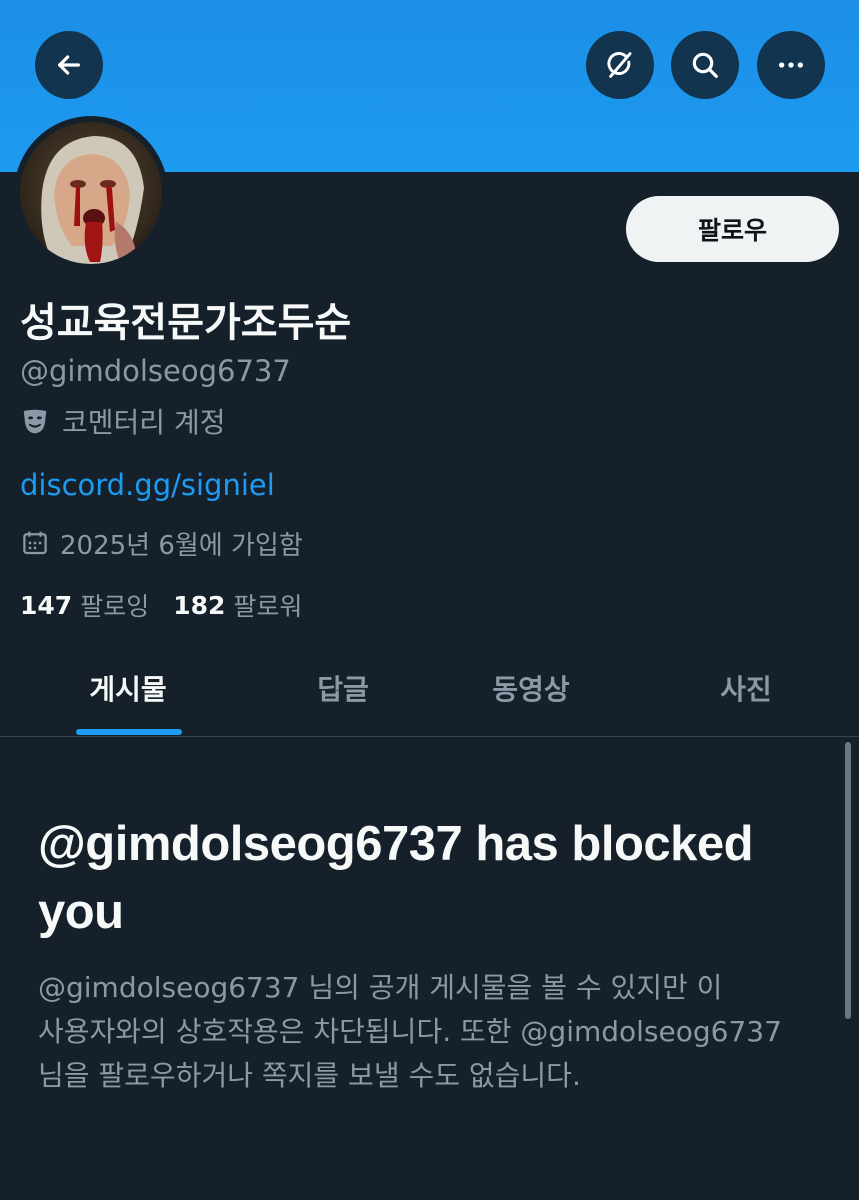 Image resolution: width=859 pixels, height=1200 pixels. Describe the element at coordinates (128, 688) in the screenshot. I see `tab-posts: 게시물` at that location.